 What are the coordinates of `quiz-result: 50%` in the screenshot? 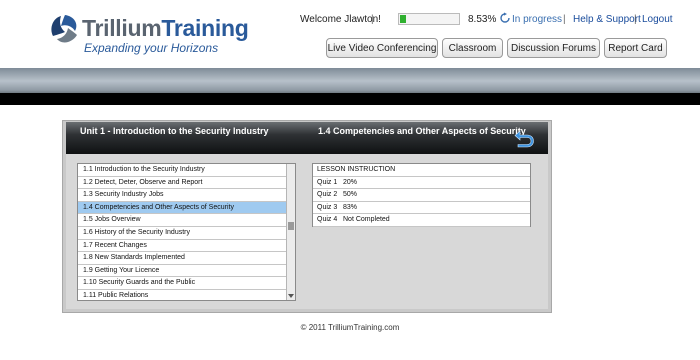 It's located at (350, 195).